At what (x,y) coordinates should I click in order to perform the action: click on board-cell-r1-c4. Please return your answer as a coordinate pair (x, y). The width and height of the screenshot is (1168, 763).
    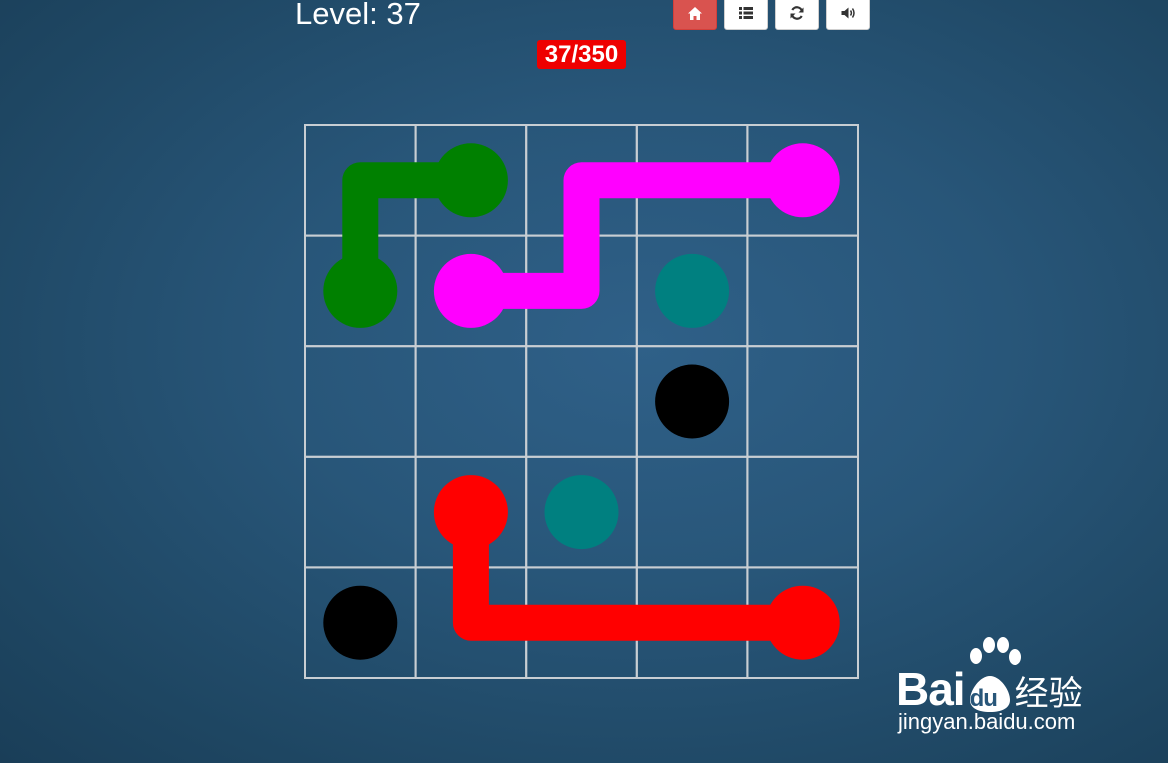
    Looking at the image, I should click on (803, 291).